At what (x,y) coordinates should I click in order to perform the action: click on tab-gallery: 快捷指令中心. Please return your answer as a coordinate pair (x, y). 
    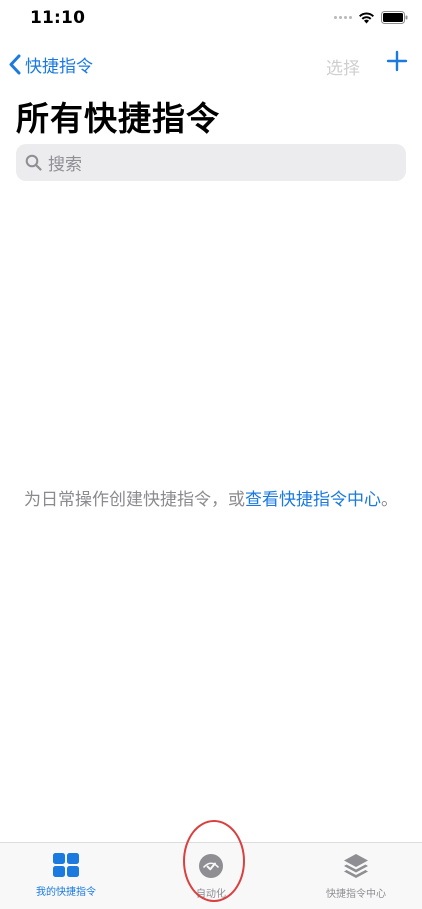
    Looking at the image, I should click on (356, 876).